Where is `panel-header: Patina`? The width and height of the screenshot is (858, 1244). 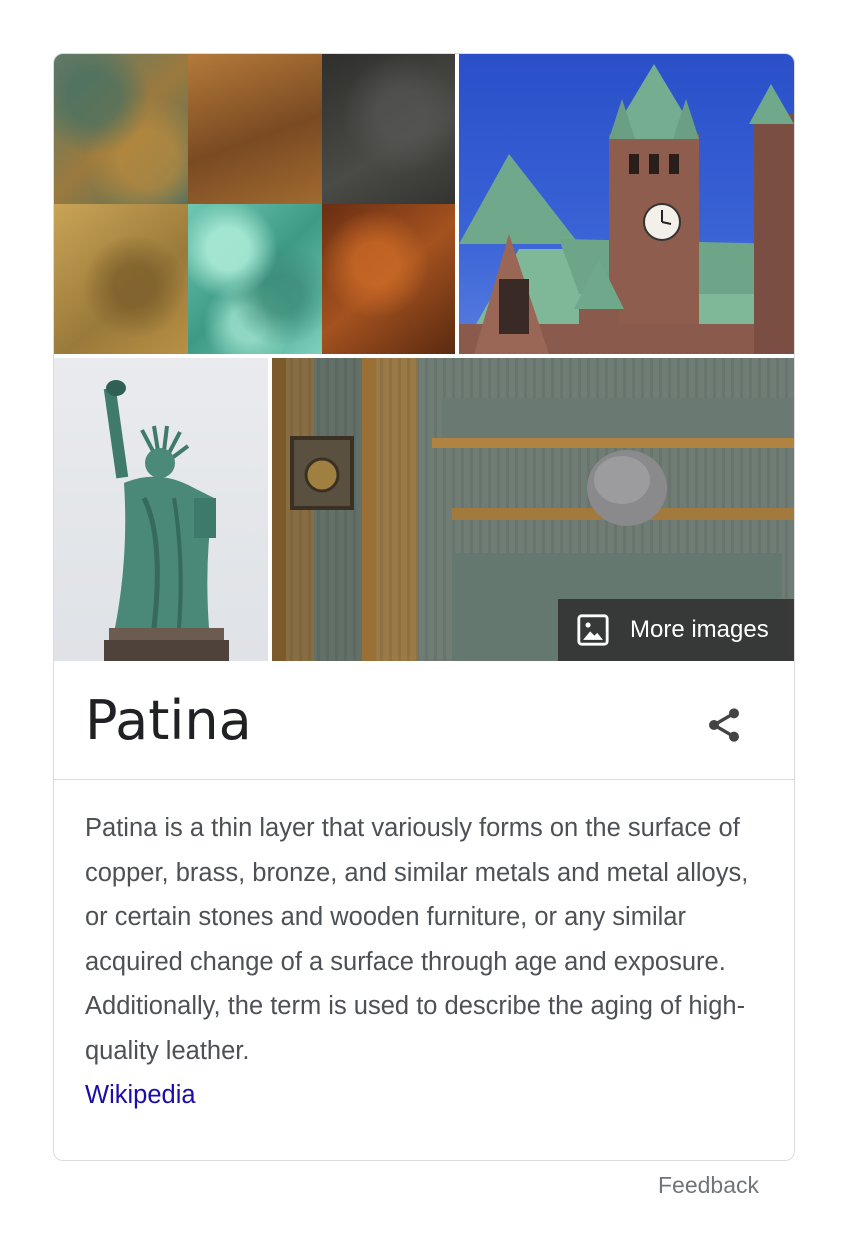 panel-header: Patina is located at coordinates (424, 720).